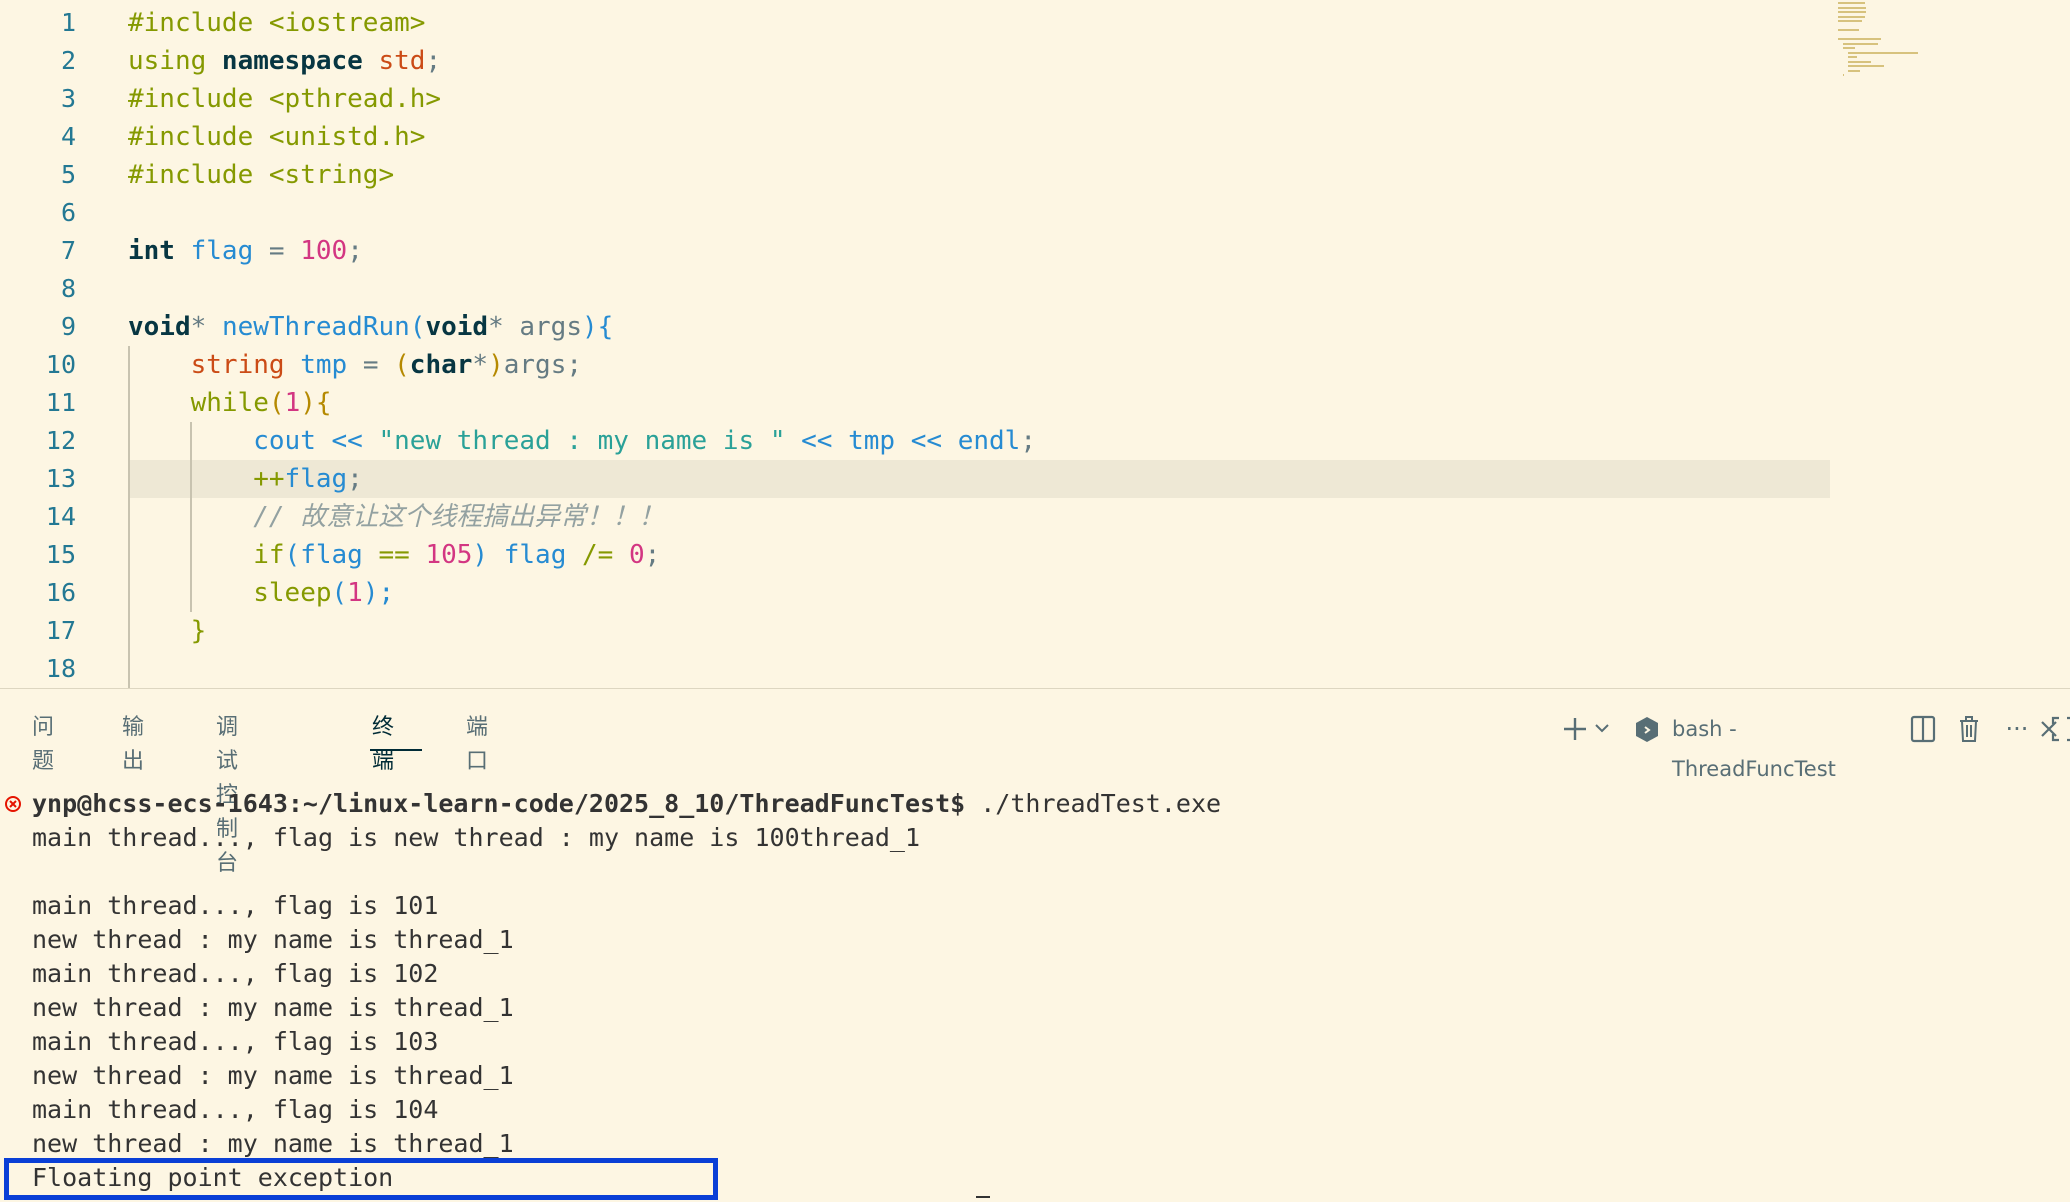 Image resolution: width=2070 pixels, height=1202 pixels. What do you see at coordinates (347, 137) in the screenshot?
I see `code-token: <unistd.h>` at bounding box center [347, 137].